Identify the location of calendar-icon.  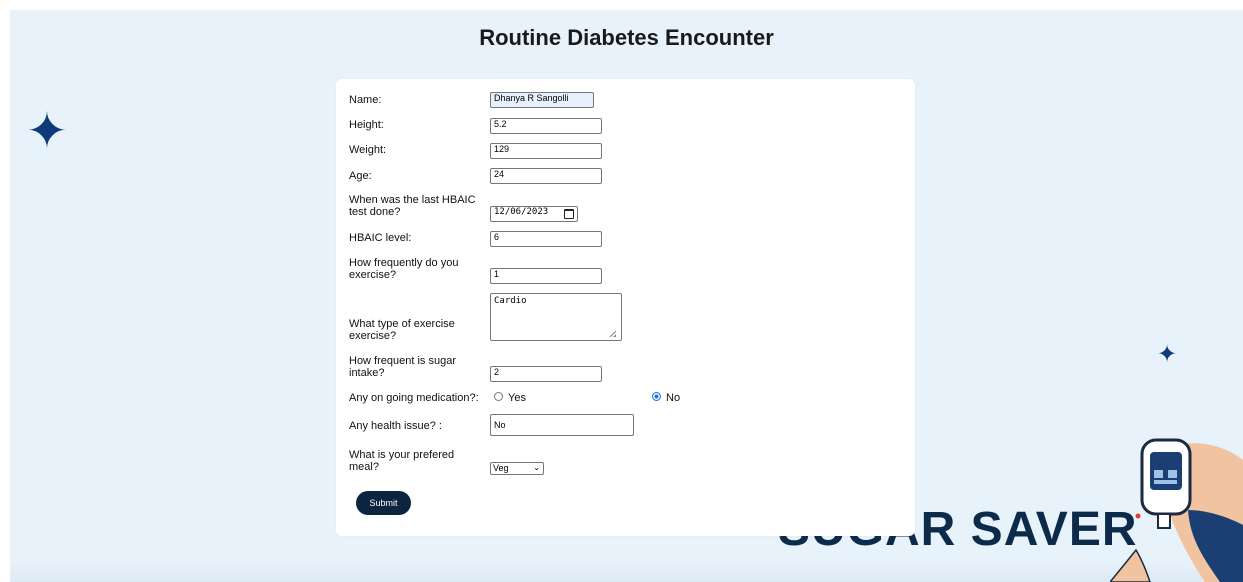
(569, 214).